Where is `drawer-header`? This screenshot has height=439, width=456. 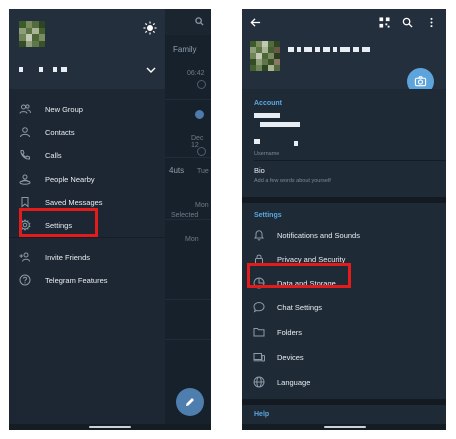
drawer-header is located at coordinates (87, 49).